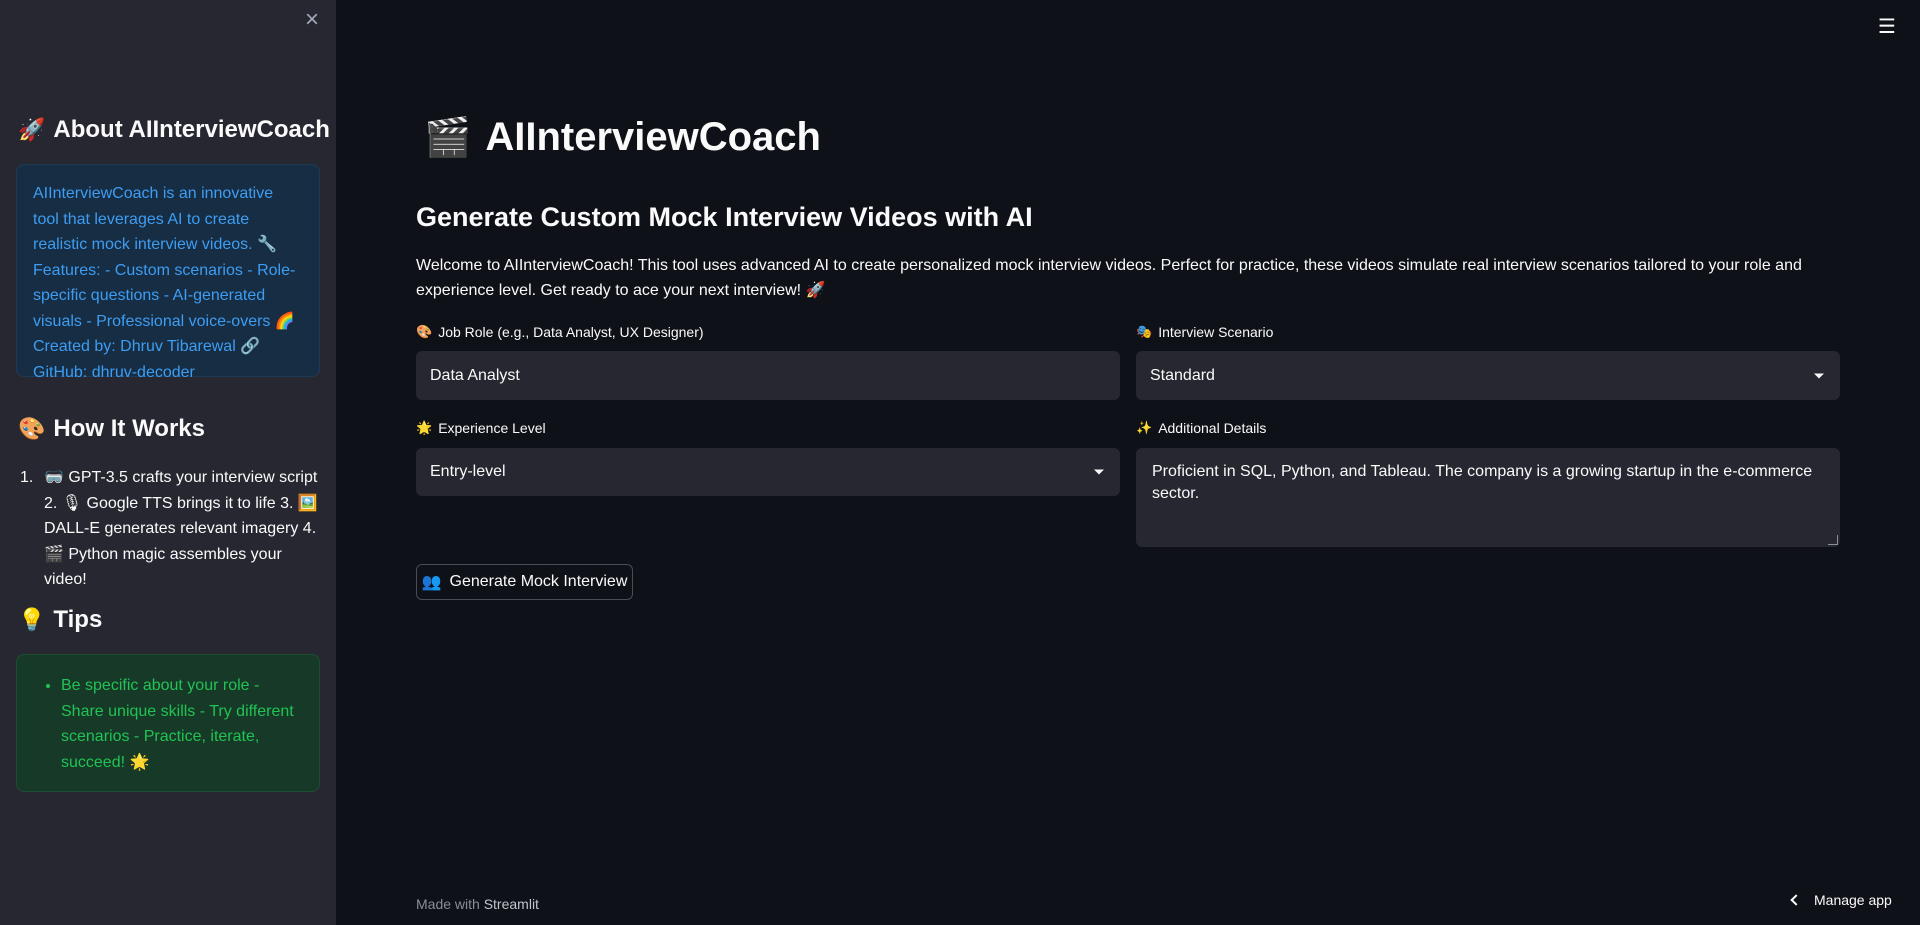 The image size is (1920, 925). What do you see at coordinates (1216, 332) in the screenshot?
I see `scenario-label-text: Interview Scenario` at bounding box center [1216, 332].